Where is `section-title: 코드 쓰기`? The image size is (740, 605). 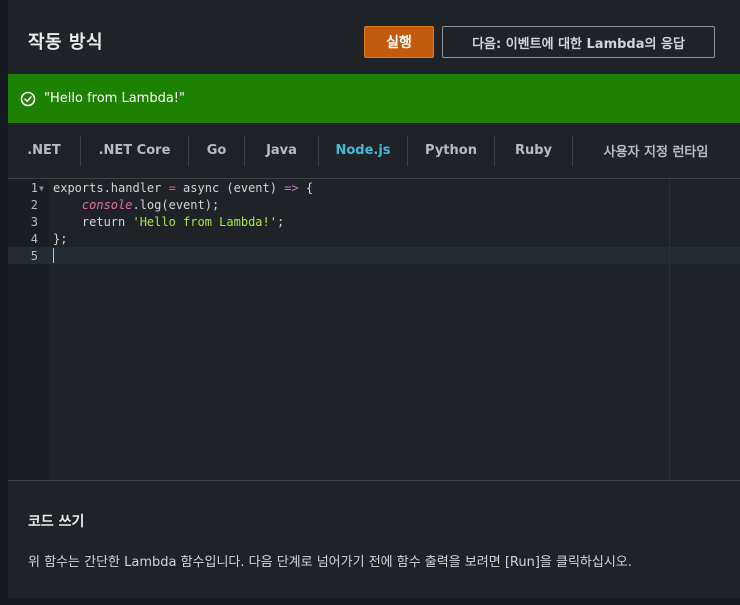
section-title: 코드 쓰기 is located at coordinates (56, 522).